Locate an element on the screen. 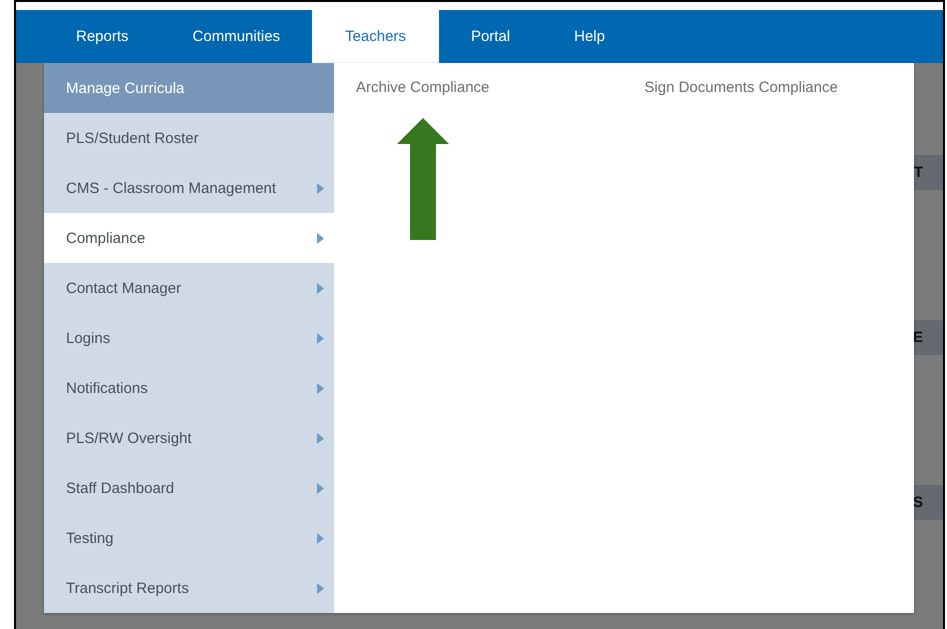 The image size is (947, 629). nav-tab: Reports is located at coordinates (102, 36).